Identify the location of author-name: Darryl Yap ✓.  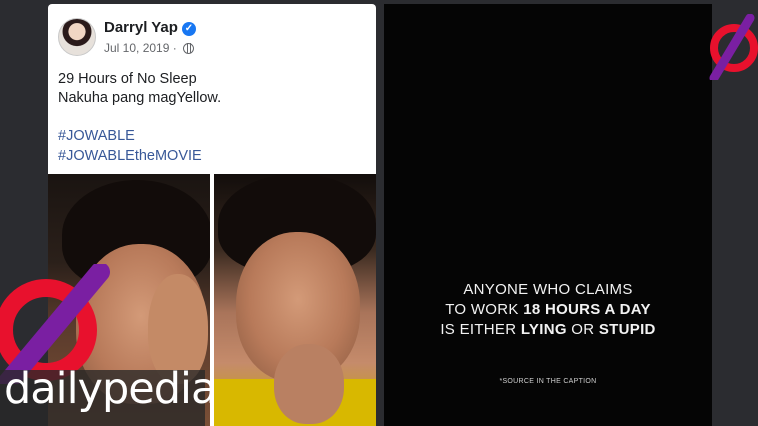
(150, 27).